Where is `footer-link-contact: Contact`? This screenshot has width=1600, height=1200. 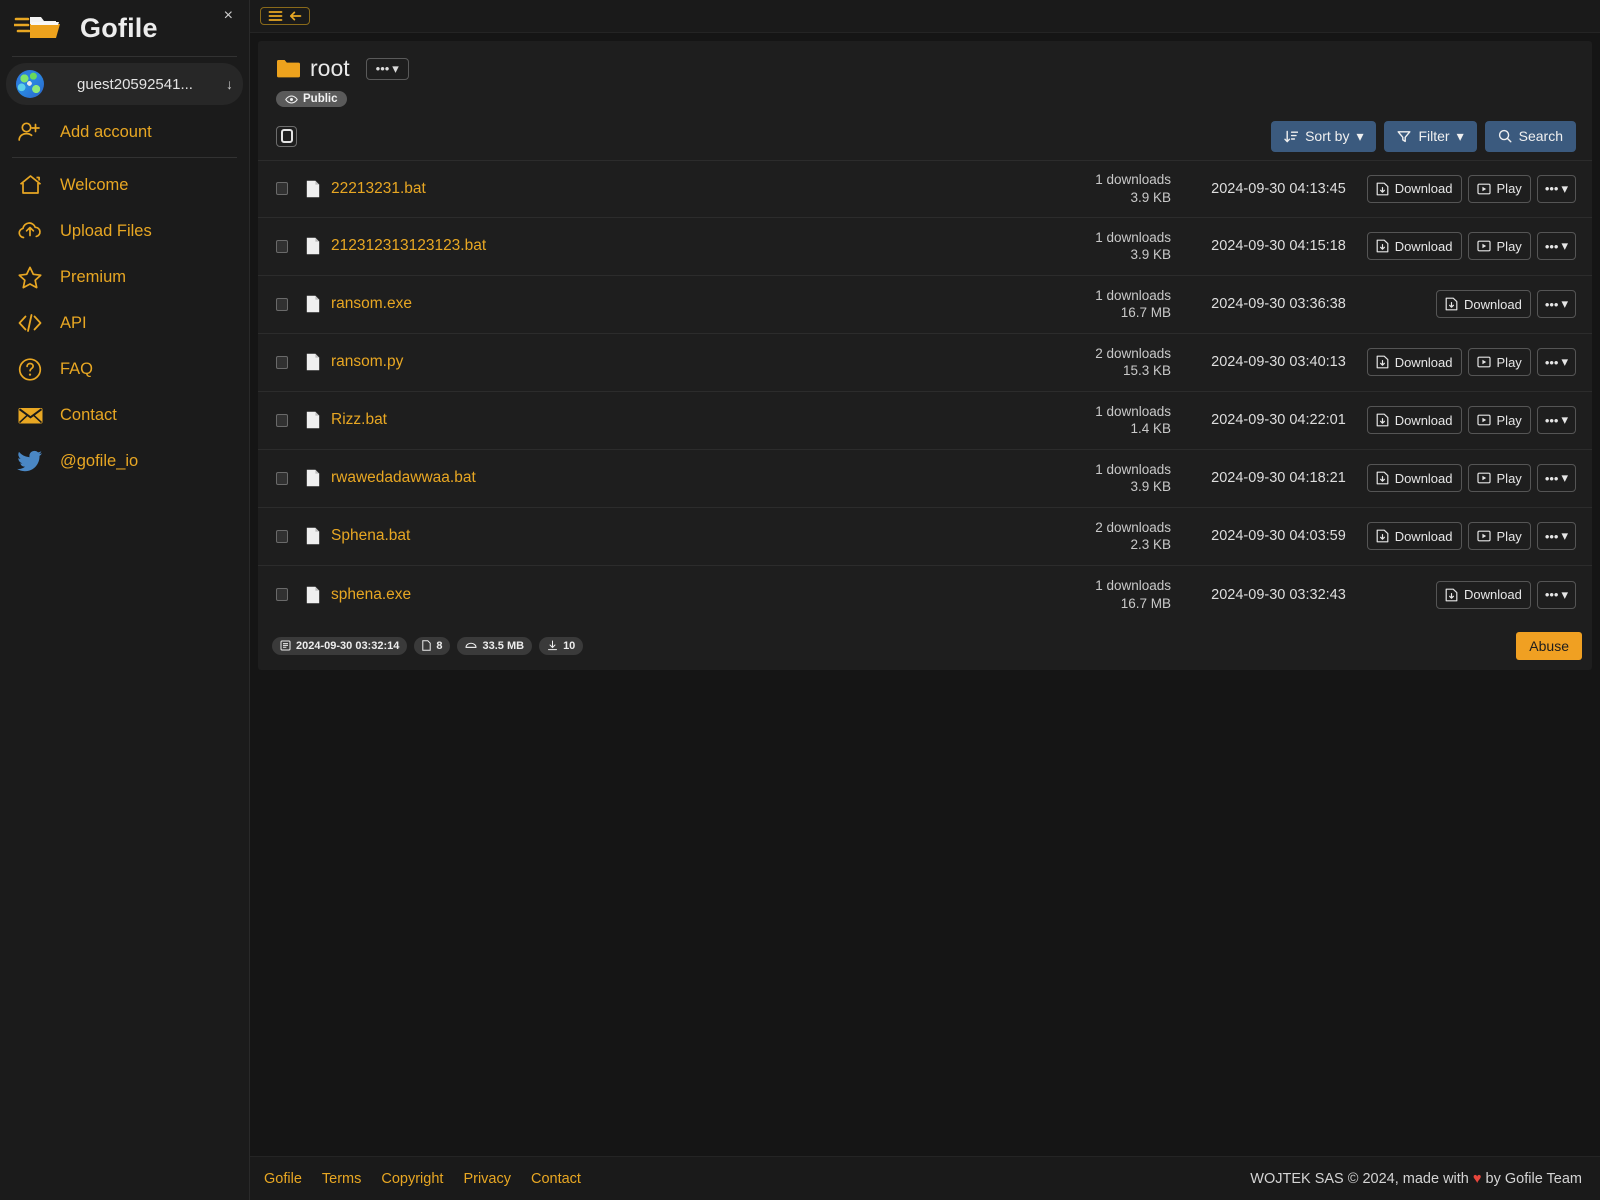
footer-link-contact: Contact is located at coordinates (556, 1179).